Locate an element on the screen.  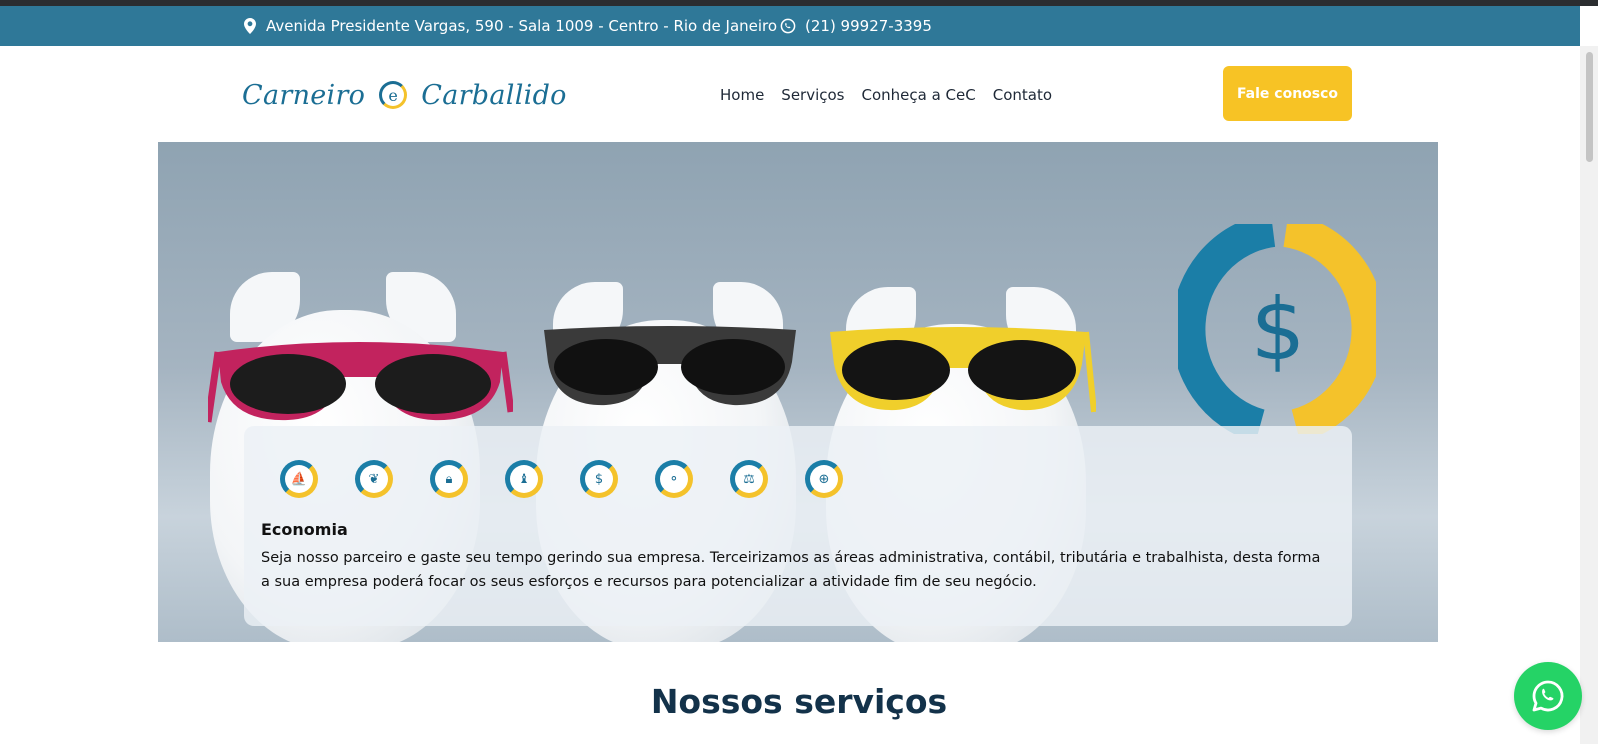
dollar-icon: $ is located at coordinates (599, 479).